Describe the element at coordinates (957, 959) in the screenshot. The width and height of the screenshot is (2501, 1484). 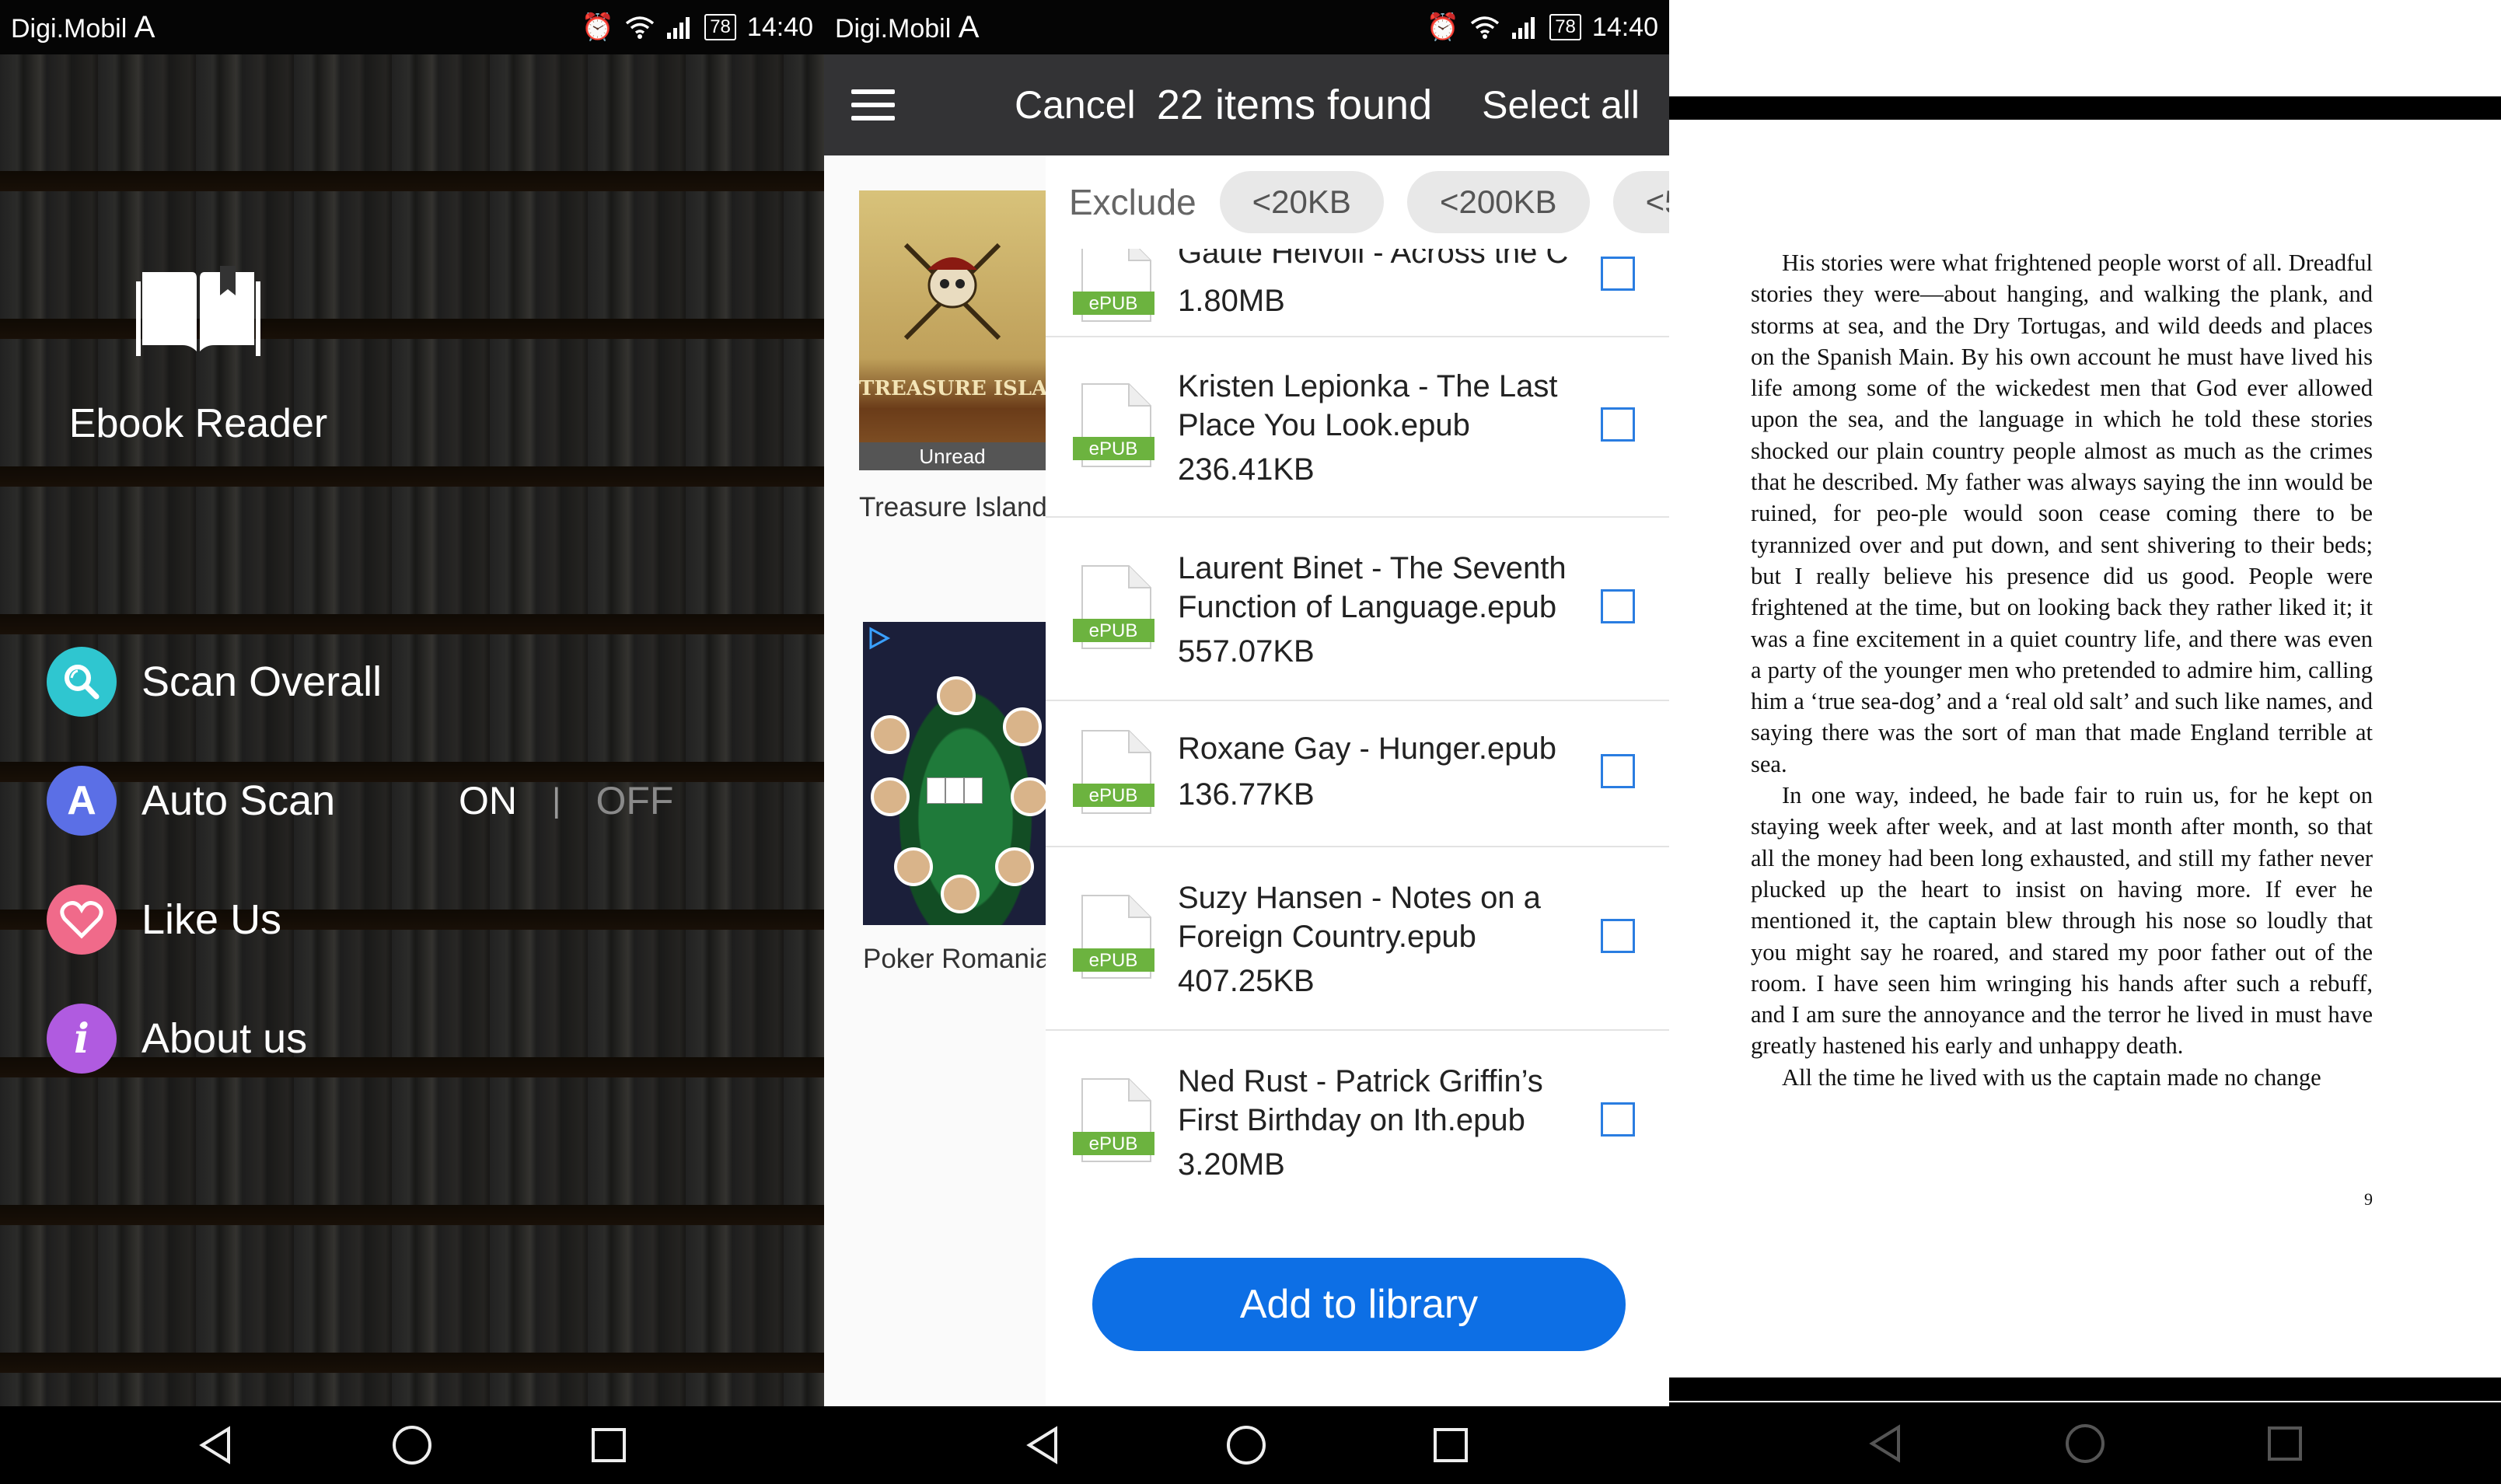
I see `ad-title: Poker Romania` at that location.